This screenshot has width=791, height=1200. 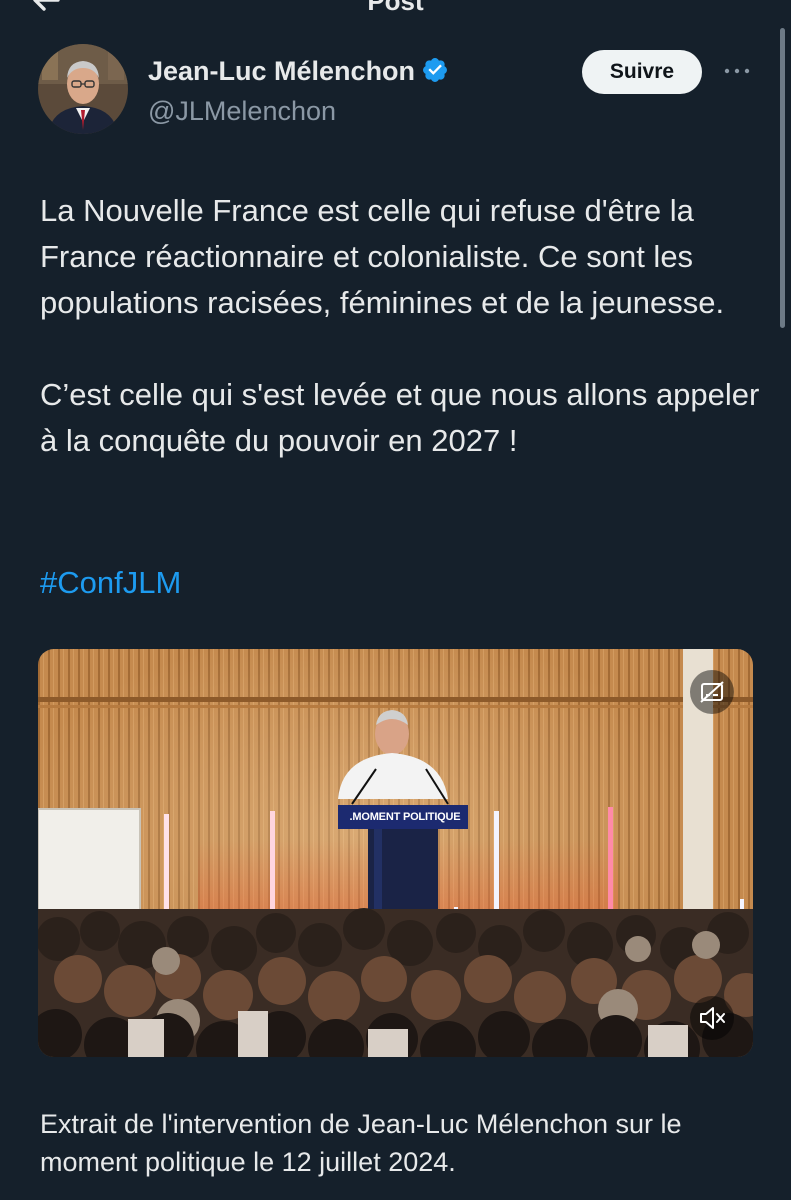 I want to click on author-name-text: Jean-Luc Mélenchon, so click(x=282, y=71).